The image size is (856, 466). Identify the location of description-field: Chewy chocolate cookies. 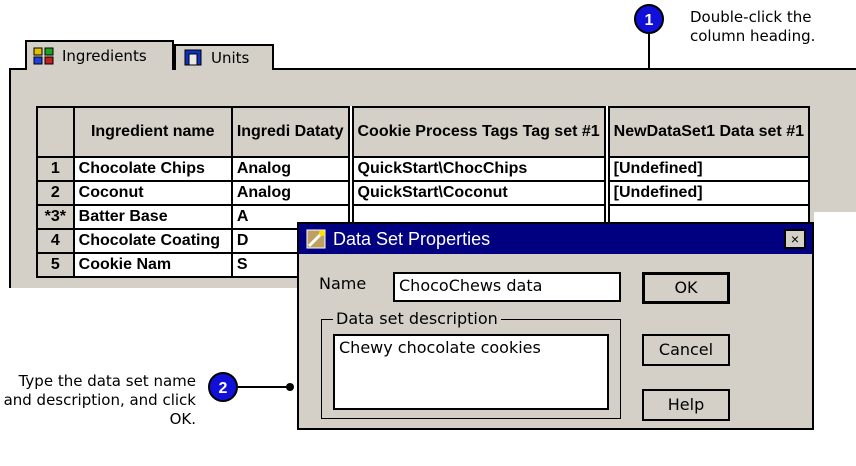
(471, 372).